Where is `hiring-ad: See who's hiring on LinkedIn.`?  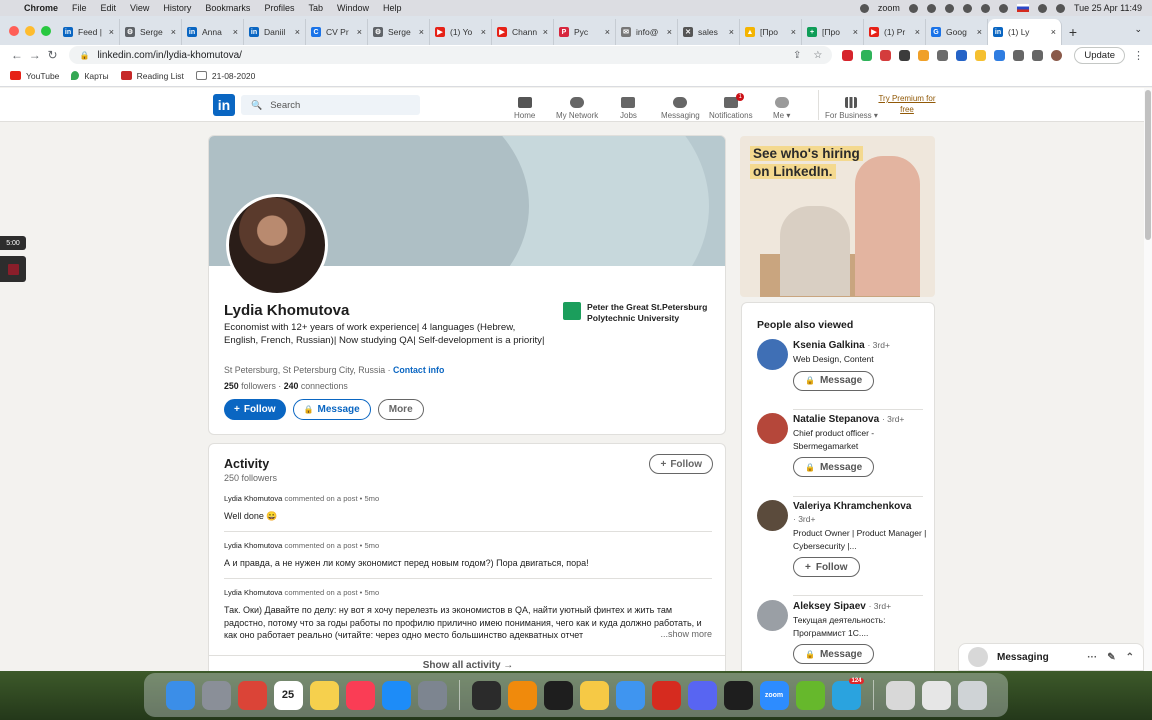 hiring-ad: See who's hiring on LinkedIn. is located at coordinates (837, 216).